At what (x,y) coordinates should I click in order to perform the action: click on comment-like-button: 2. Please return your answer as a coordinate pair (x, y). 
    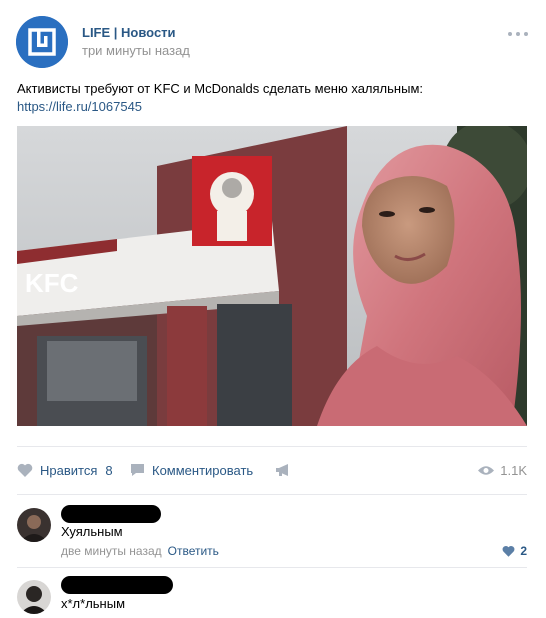
    Looking at the image, I should click on (514, 551).